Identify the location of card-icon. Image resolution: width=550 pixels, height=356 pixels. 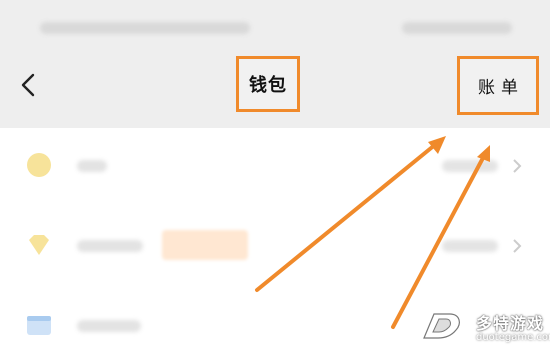
(39, 325).